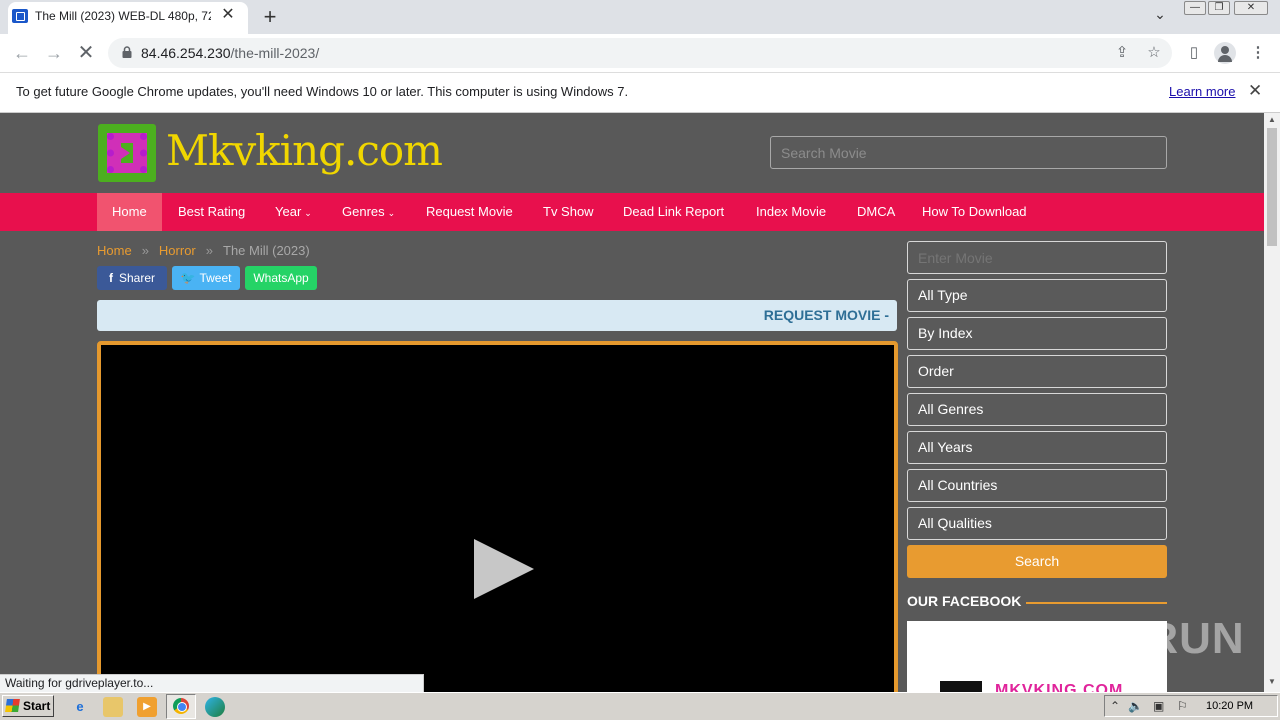  What do you see at coordinates (504, 569) in the screenshot?
I see `play-icon` at bounding box center [504, 569].